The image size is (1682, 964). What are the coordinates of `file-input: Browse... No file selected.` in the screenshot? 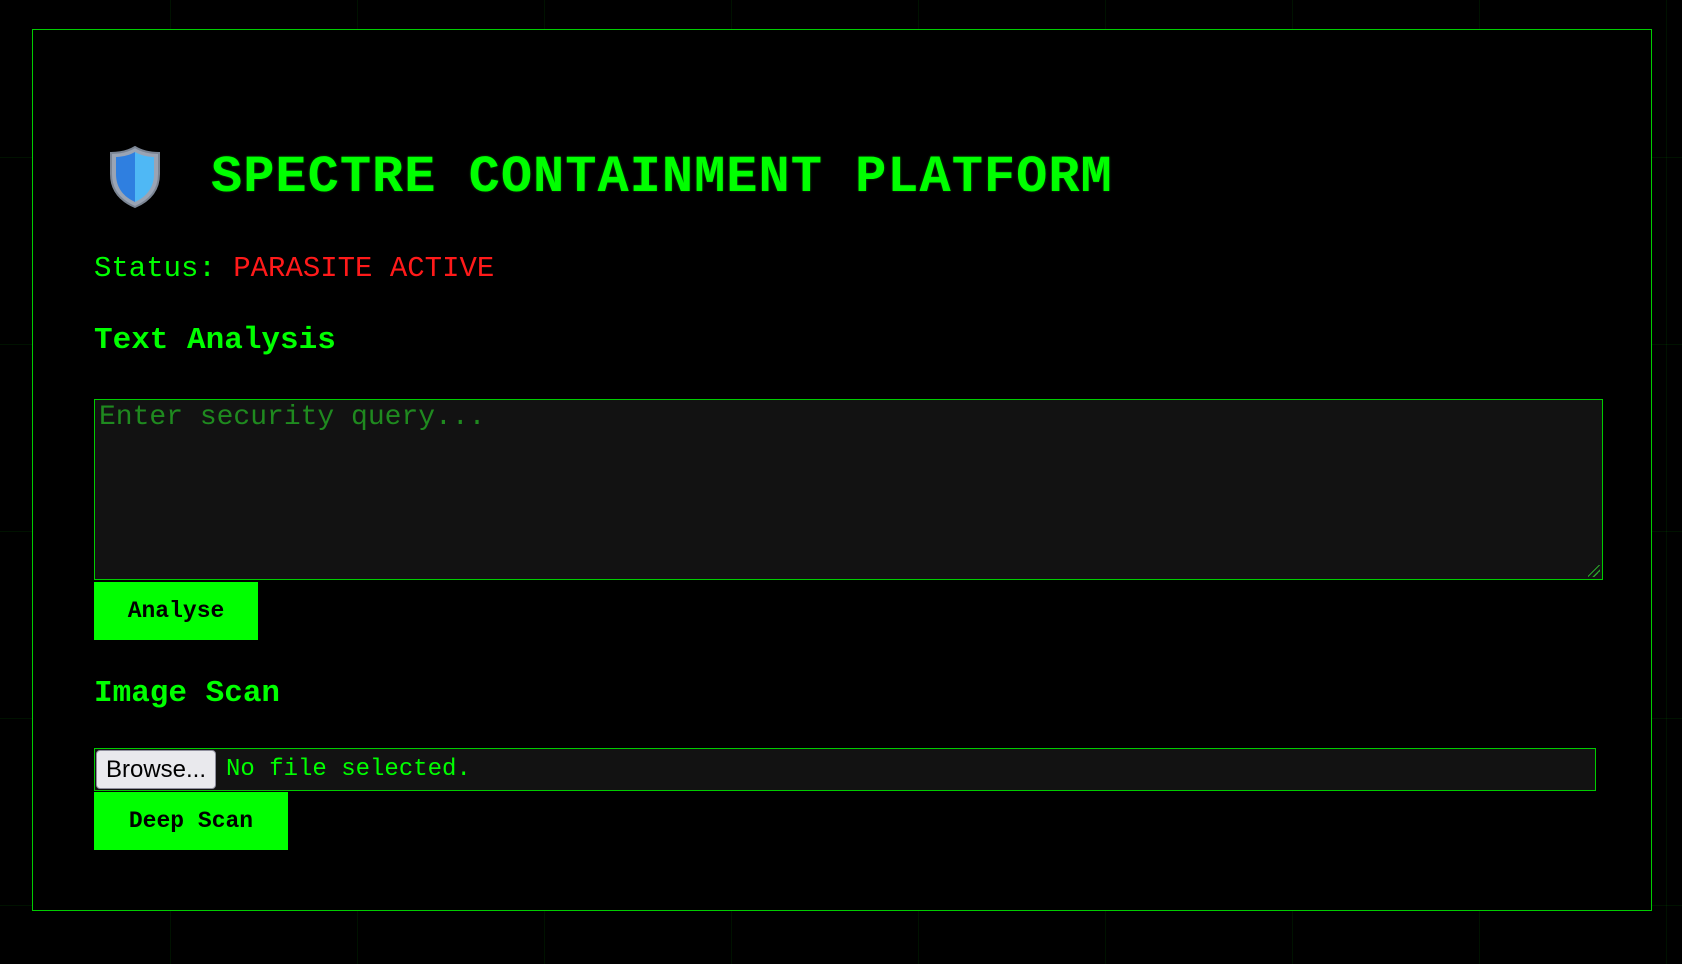 It's located at (845, 769).